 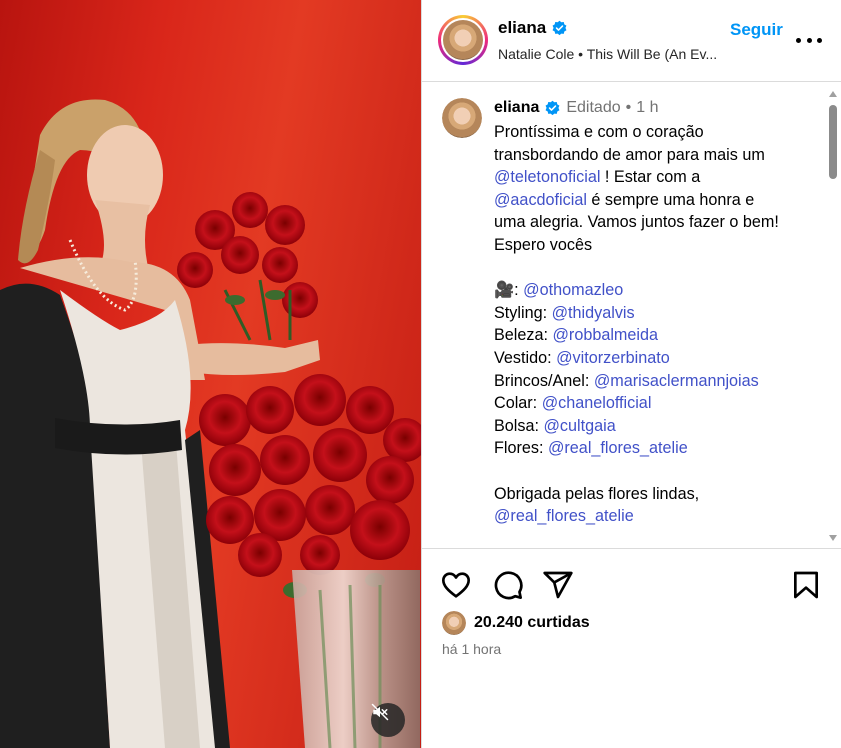 I want to click on share-icon, so click(x=558, y=585).